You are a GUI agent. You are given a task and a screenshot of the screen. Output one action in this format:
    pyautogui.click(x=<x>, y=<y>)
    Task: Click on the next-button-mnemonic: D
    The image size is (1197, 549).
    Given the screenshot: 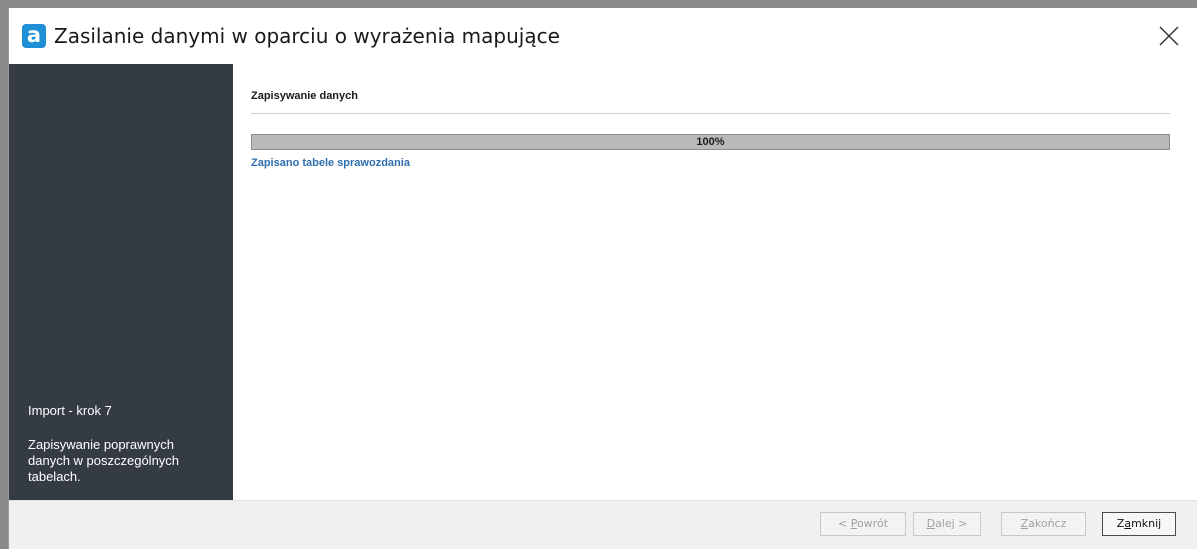 What is the action you would take?
    pyautogui.click(x=931, y=523)
    